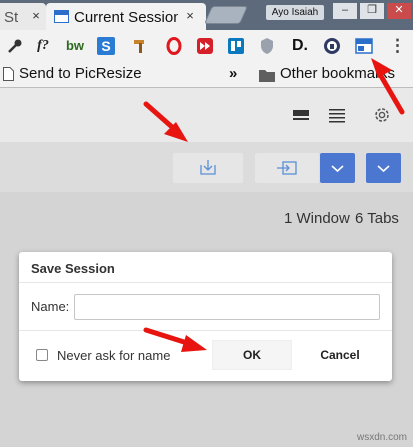 The width and height of the screenshot is (413, 447). What do you see at coordinates (337, 73) in the screenshot?
I see `bookmark-other-bookmarks: Other bookmarks` at bounding box center [337, 73].